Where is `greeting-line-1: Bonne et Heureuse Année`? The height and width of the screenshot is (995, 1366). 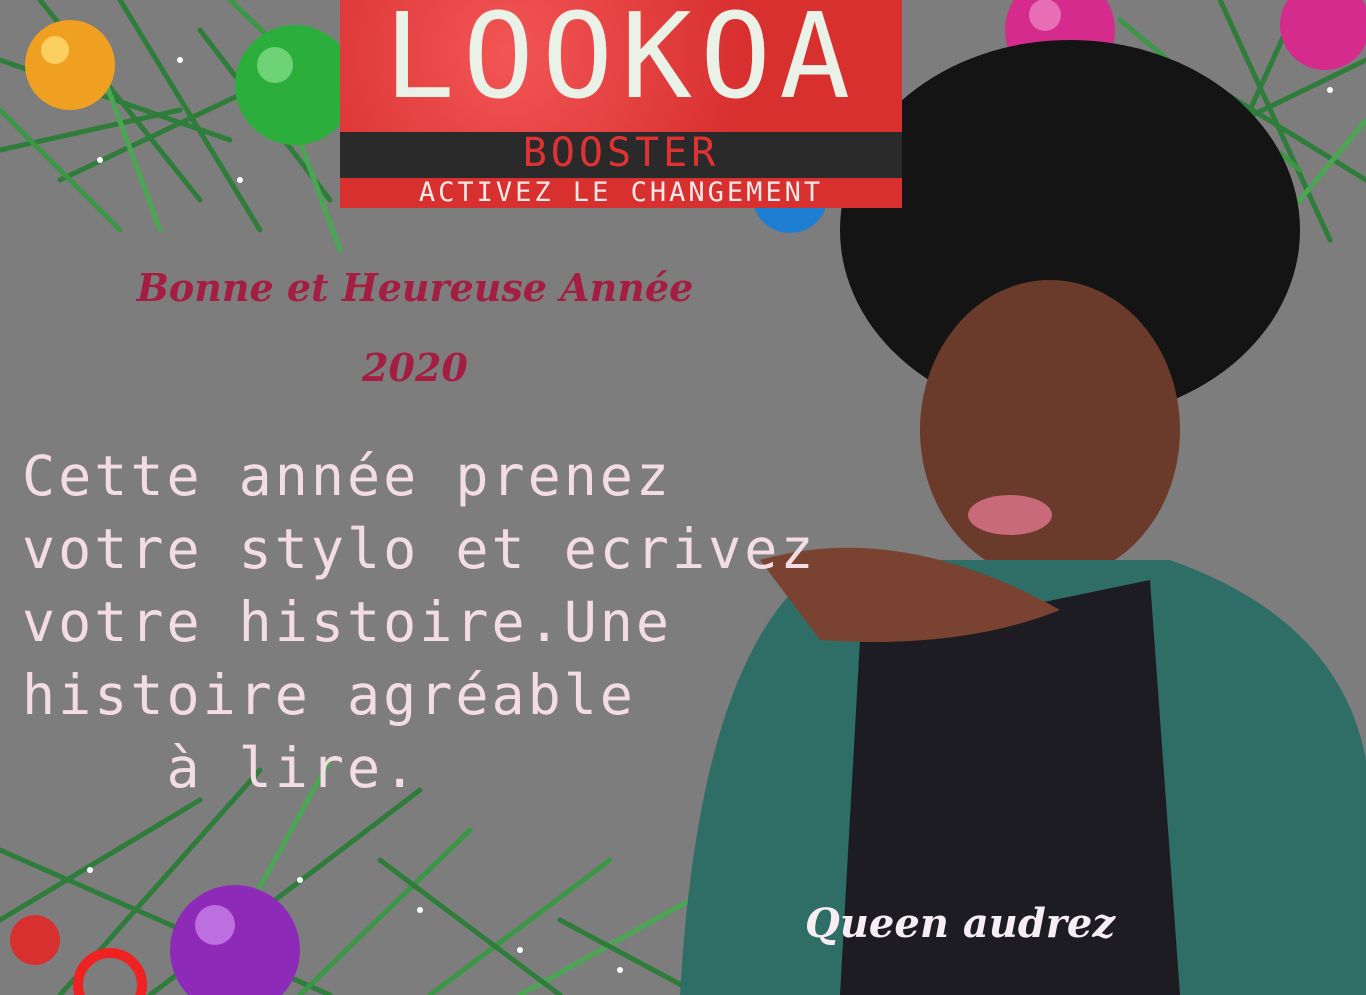
greeting-line-1: Bonne et Heureuse Année is located at coordinates (415, 287).